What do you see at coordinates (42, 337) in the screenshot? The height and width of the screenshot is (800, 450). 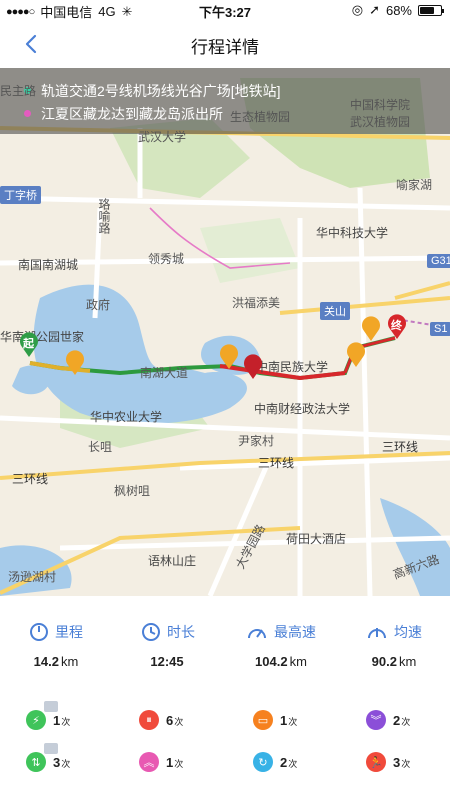 I see `map-label-nanhu-park: 华南湖公园世家` at bounding box center [42, 337].